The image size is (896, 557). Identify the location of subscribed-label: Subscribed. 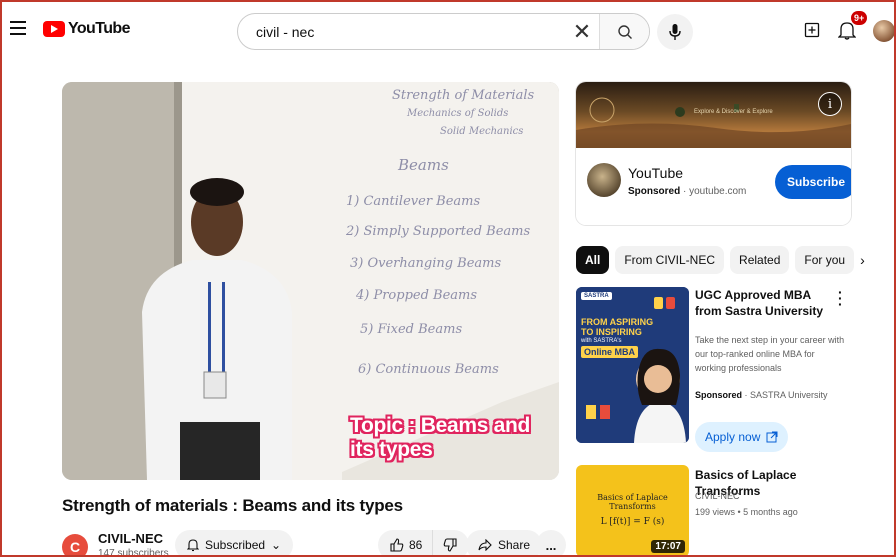
(235, 545).